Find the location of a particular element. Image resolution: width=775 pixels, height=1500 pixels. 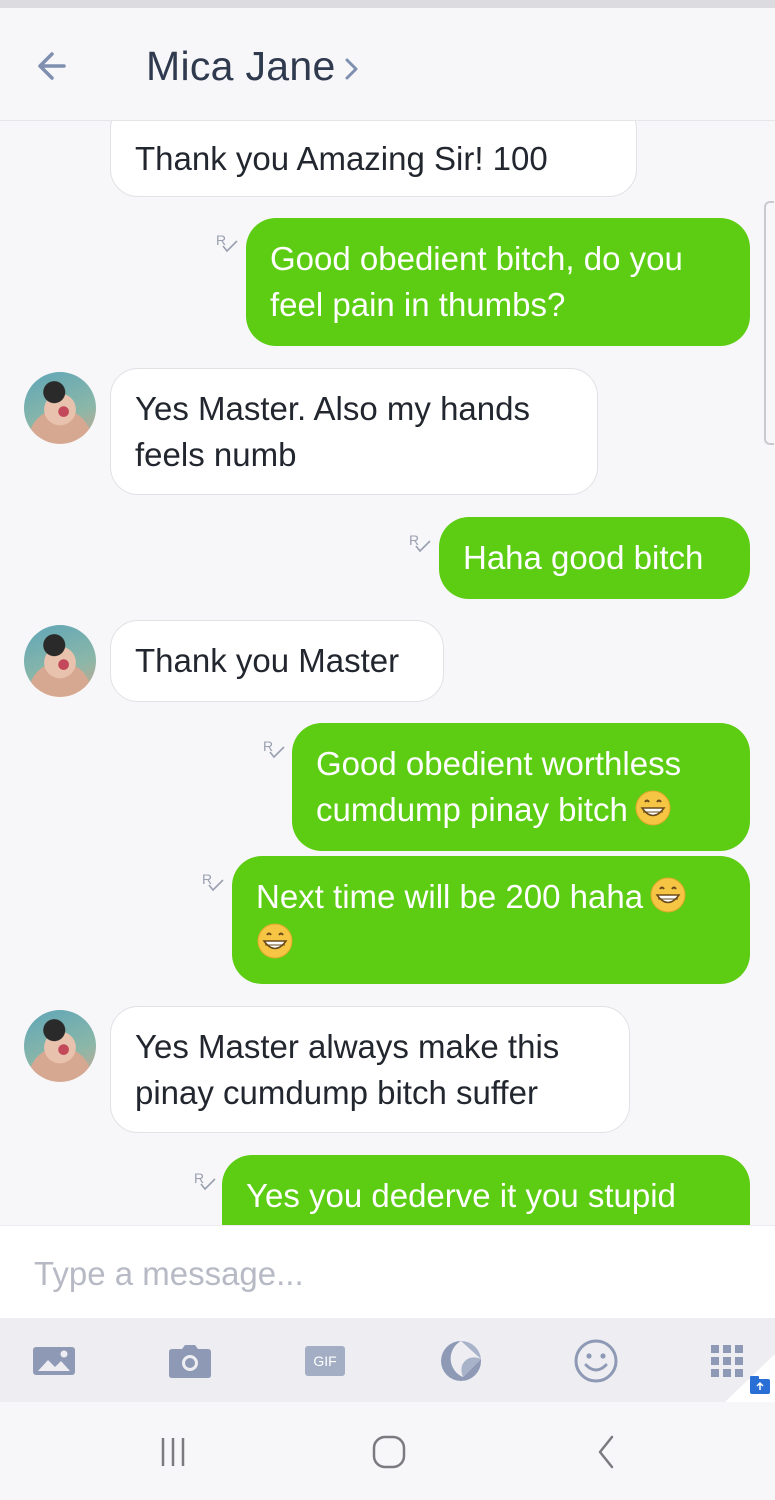

sticker-icon is located at coordinates (461, 1360).